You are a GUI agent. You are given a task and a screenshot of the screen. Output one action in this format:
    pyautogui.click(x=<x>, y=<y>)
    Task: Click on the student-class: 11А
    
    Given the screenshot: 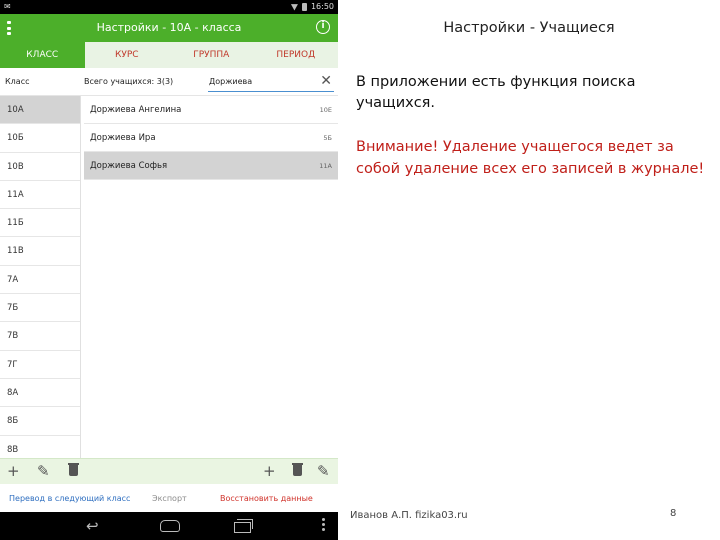 What is the action you would take?
    pyautogui.click(x=325, y=166)
    